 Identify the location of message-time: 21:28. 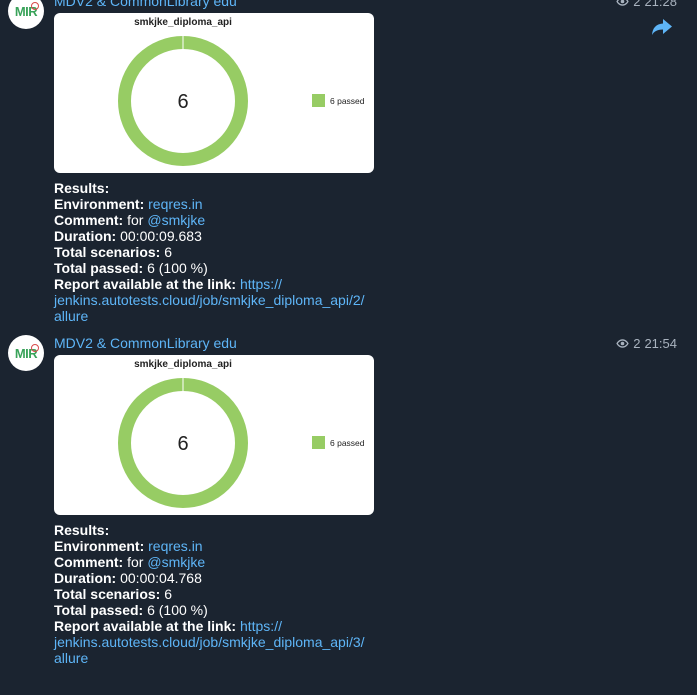
(660, 4).